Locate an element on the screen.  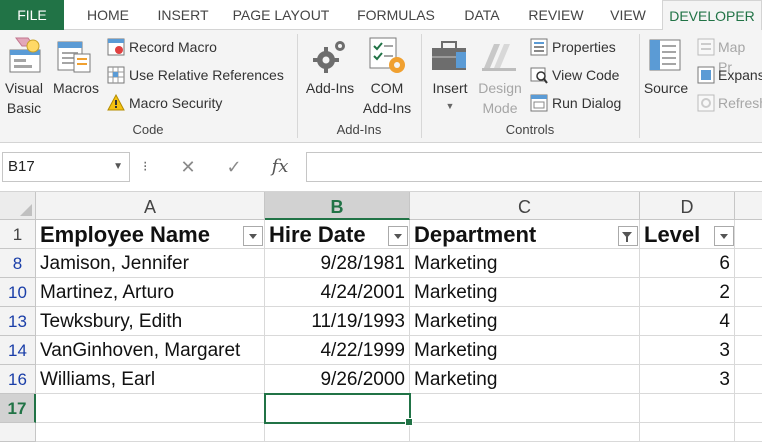
formula-input is located at coordinates (534, 167).